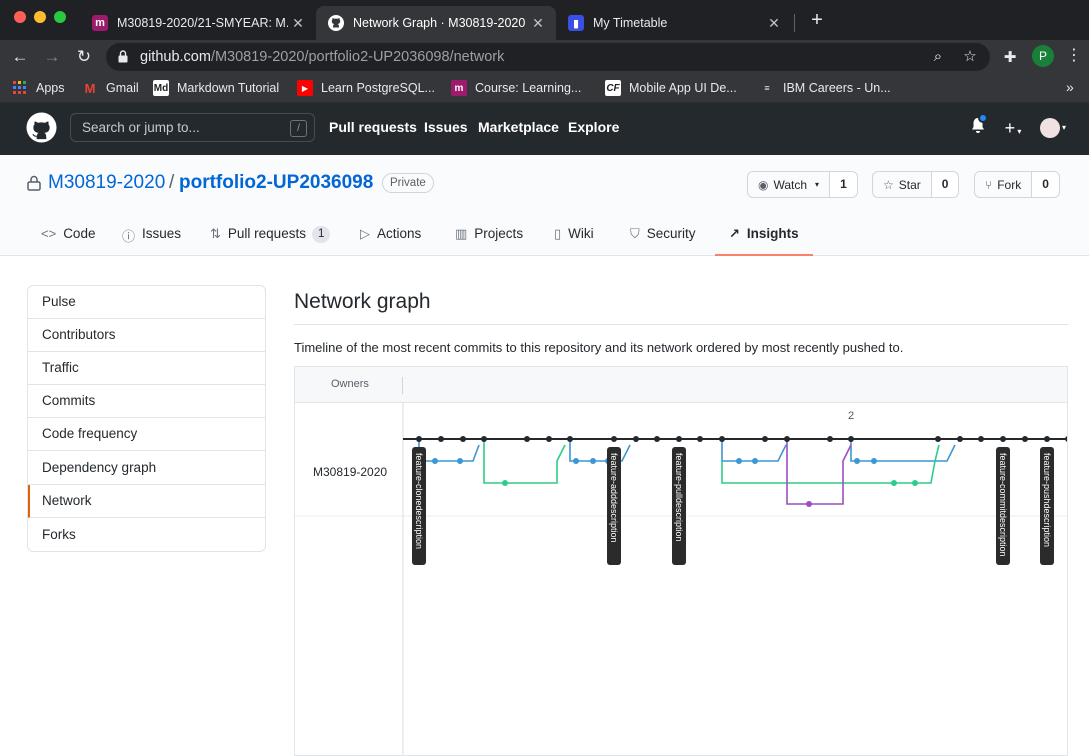 The image size is (1089, 756). Describe the element at coordinates (52, 57) in the screenshot. I see `forward-arrow-icon: →` at that location.